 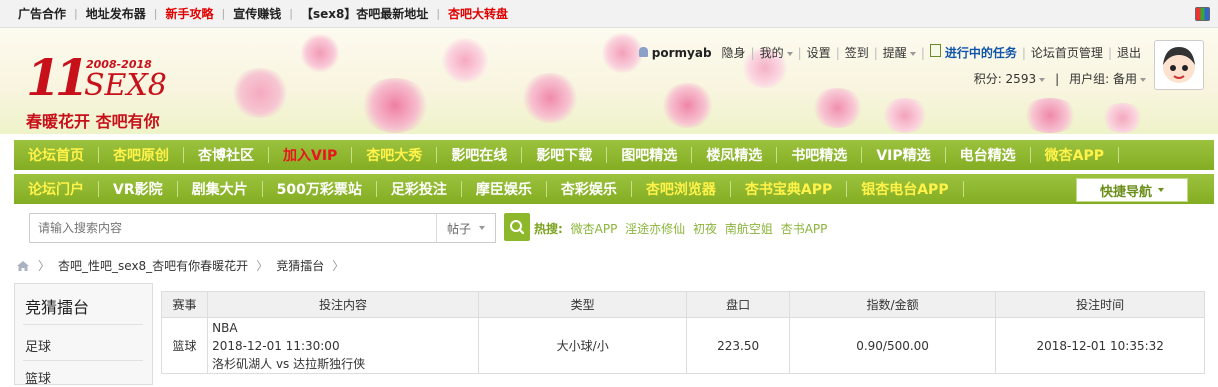 I want to click on search-button, so click(x=517, y=227).